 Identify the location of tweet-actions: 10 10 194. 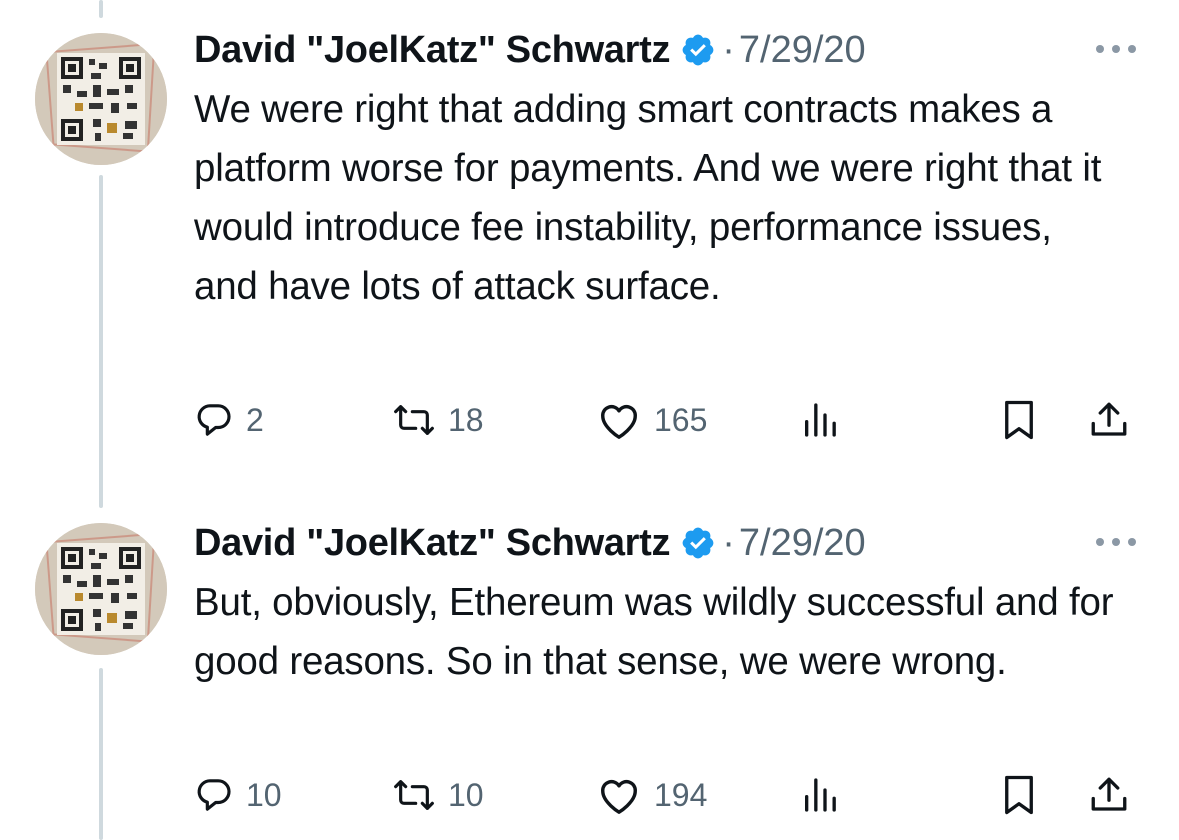
(669, 795).